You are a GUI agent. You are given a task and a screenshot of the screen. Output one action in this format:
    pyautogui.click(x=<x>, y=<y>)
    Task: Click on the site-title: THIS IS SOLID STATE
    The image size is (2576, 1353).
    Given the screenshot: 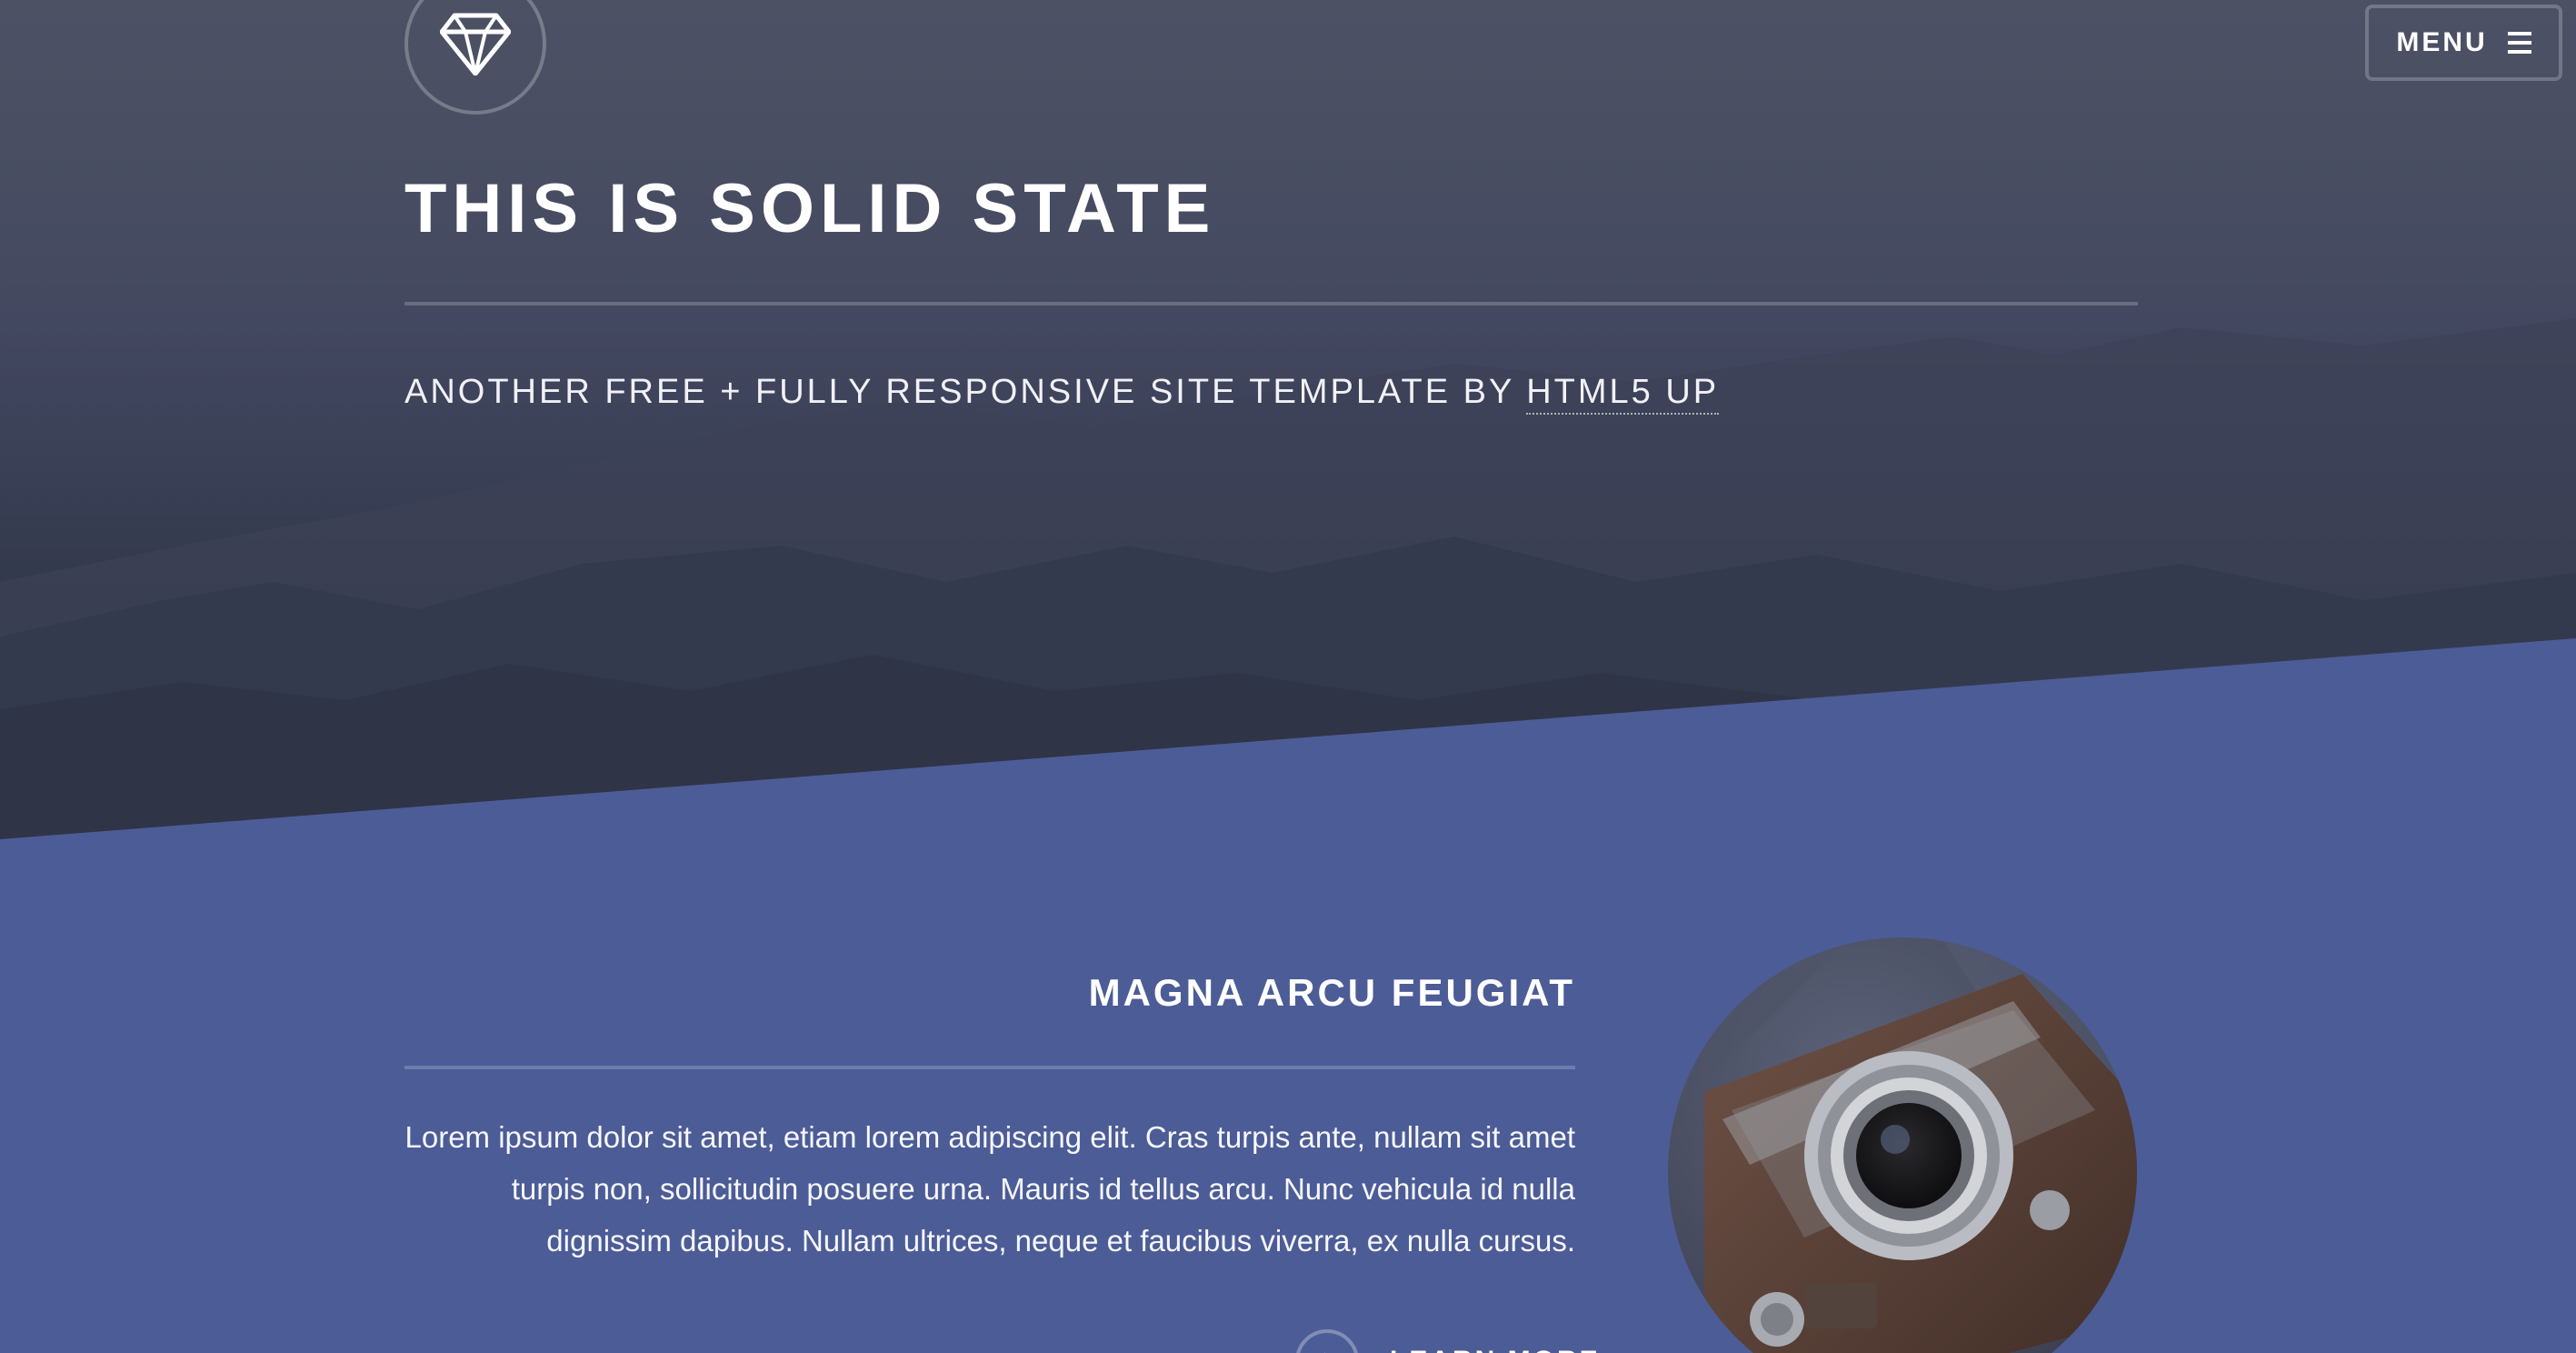 What is the action you would take?
    pyautogui.click(x=810, y=208)
    